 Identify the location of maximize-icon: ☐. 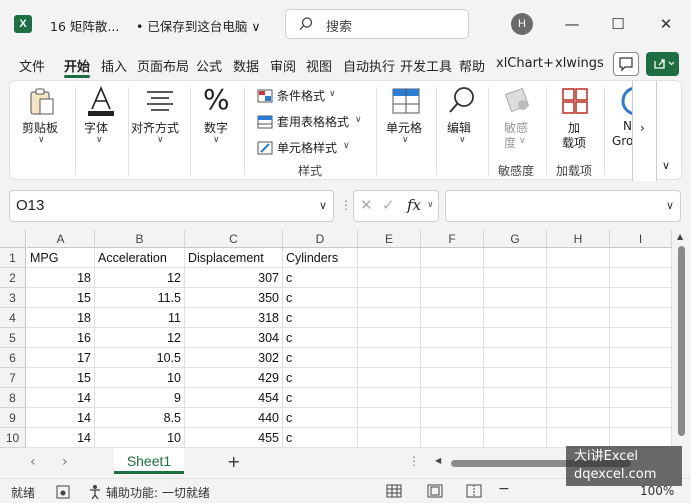
(618, 24).